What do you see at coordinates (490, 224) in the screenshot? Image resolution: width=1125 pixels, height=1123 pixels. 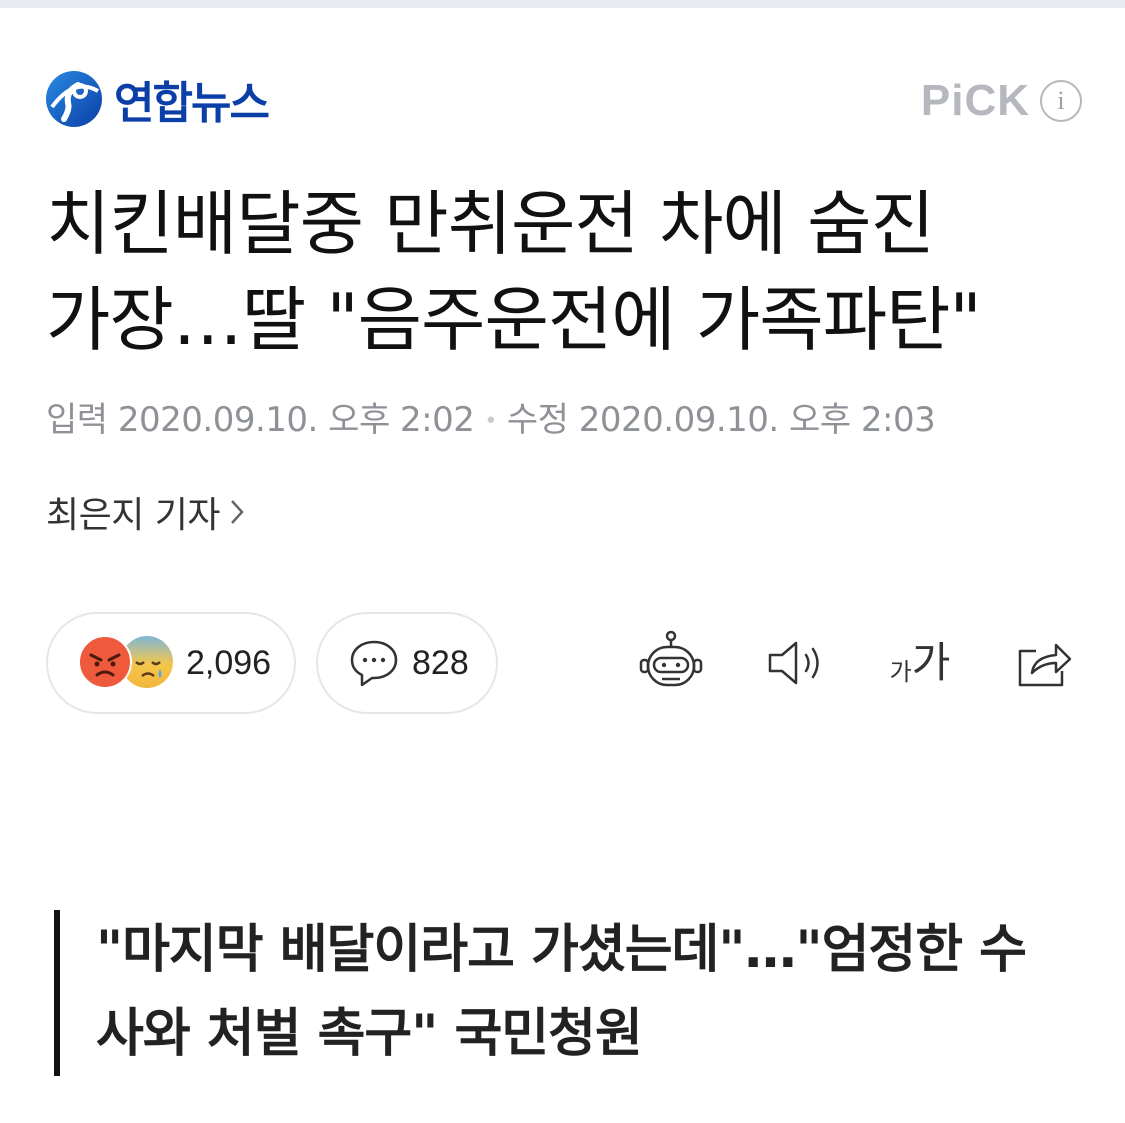 I see `headline-line-1: 치킨배달중 만취운전 차에 숨진` at bounding box center [490, 224].